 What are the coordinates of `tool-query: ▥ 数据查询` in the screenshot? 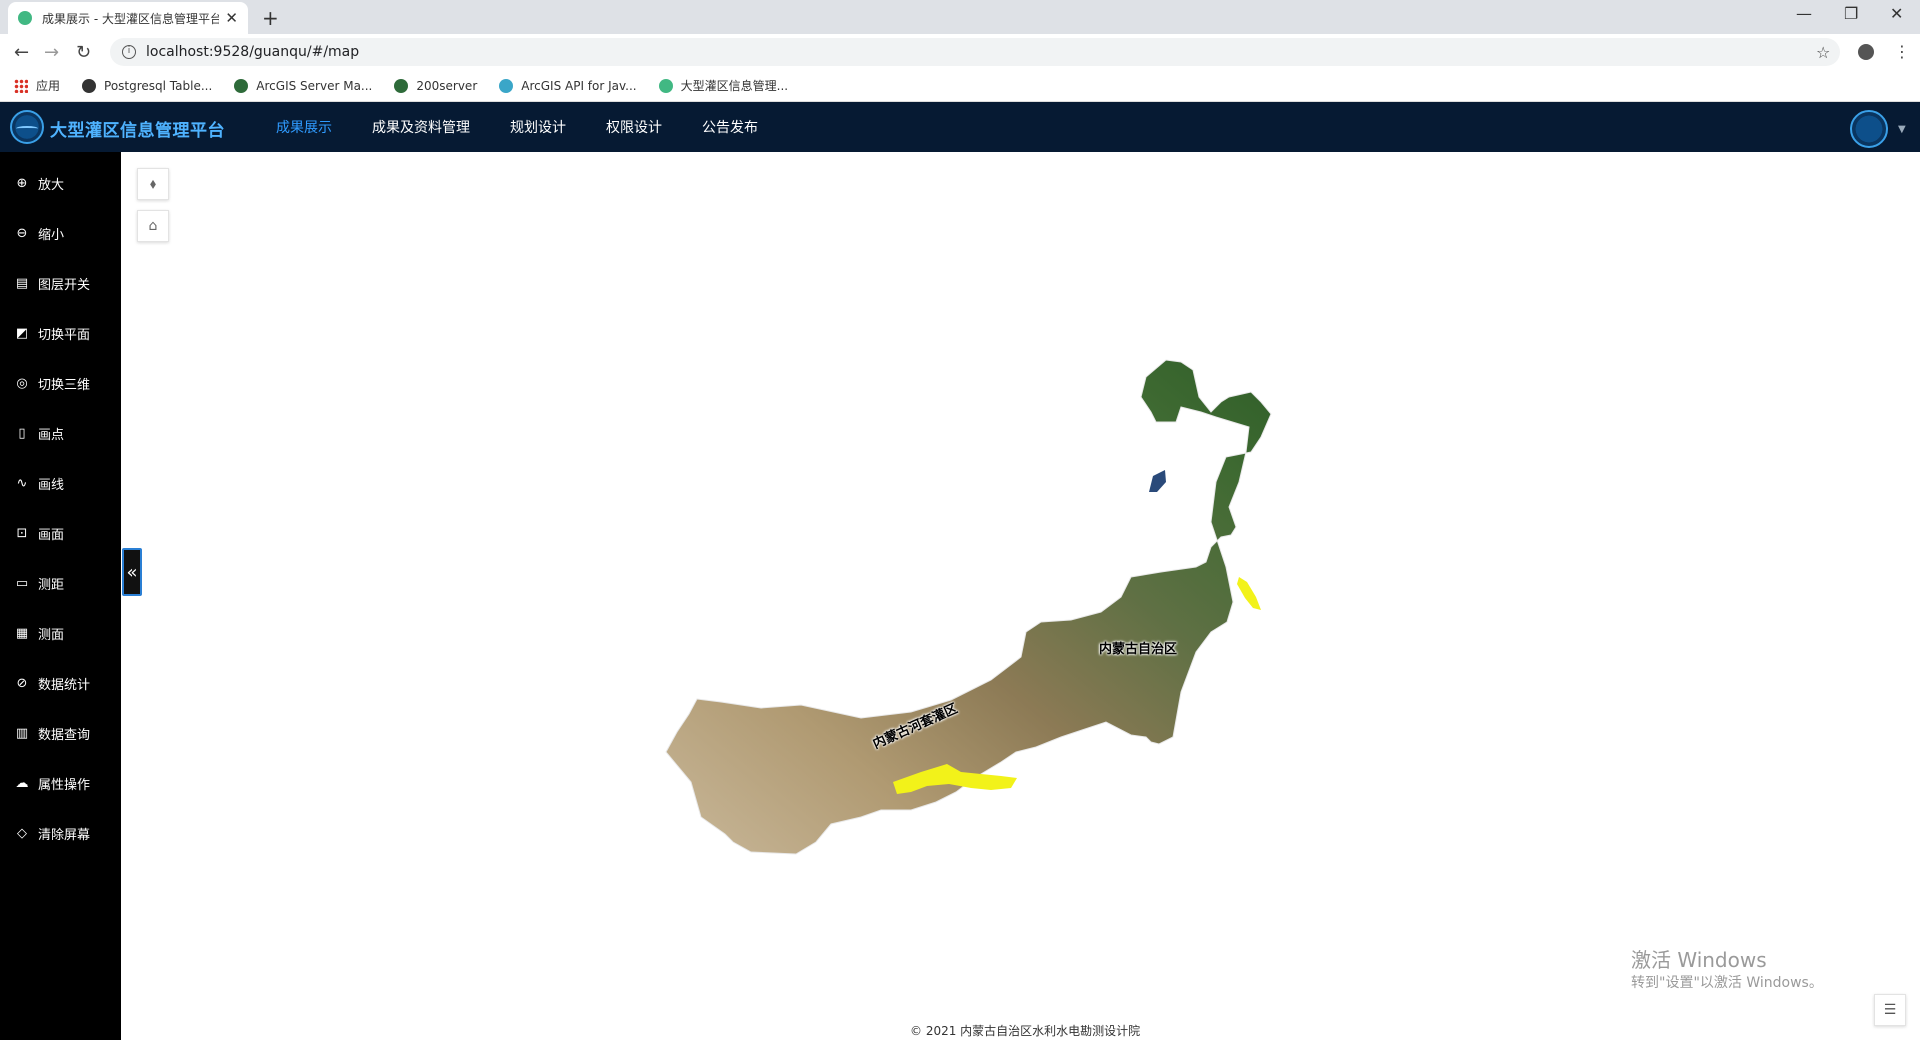 It's located at (52, 733).